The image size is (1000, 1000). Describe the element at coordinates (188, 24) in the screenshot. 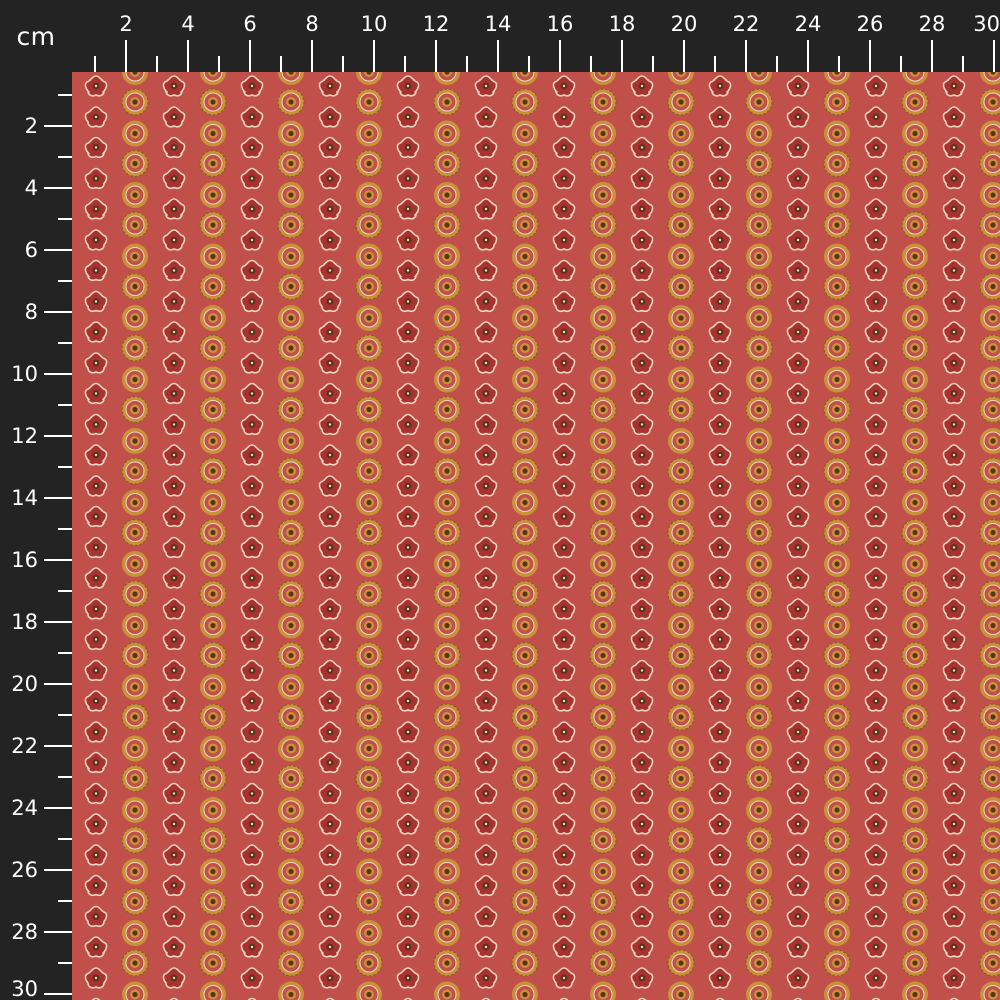

I see `top-ruler-label: 4` at that location.